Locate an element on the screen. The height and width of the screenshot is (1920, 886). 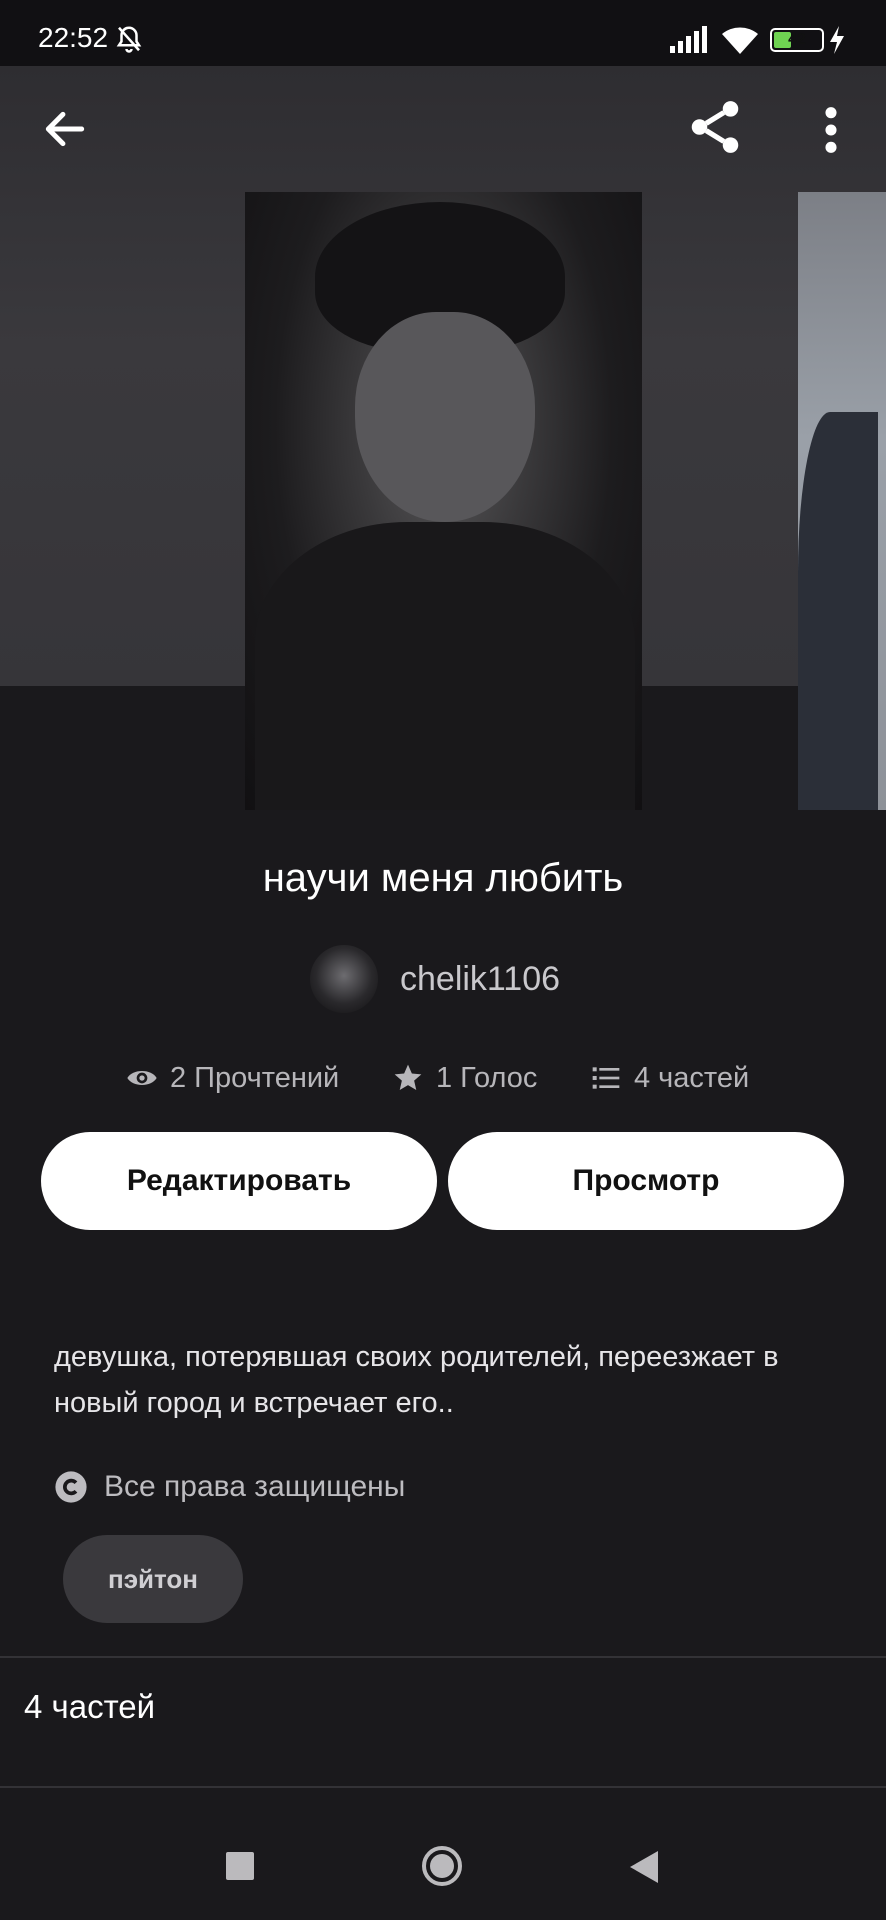
votes-stat: 1 Голос is located at coordinates (464, 1078).